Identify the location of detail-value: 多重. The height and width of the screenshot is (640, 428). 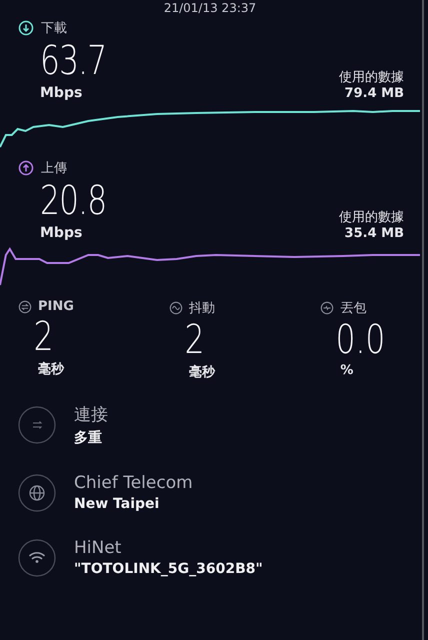
(88, 438).